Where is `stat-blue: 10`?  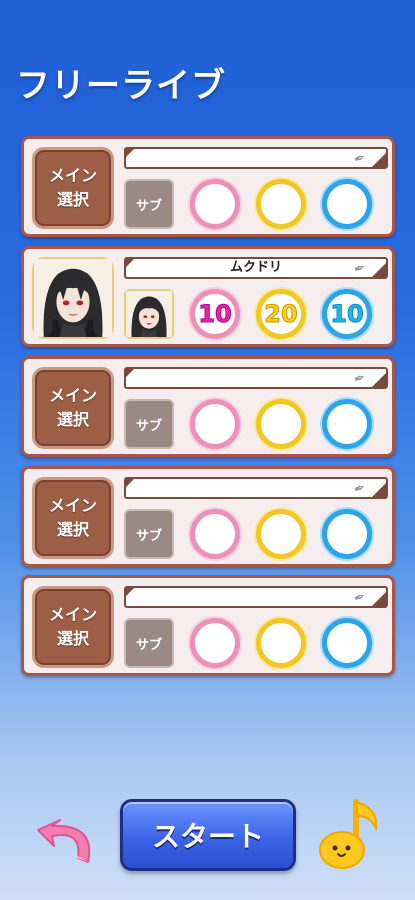
stat-blue: 10 is located at coordinates (347, 314).